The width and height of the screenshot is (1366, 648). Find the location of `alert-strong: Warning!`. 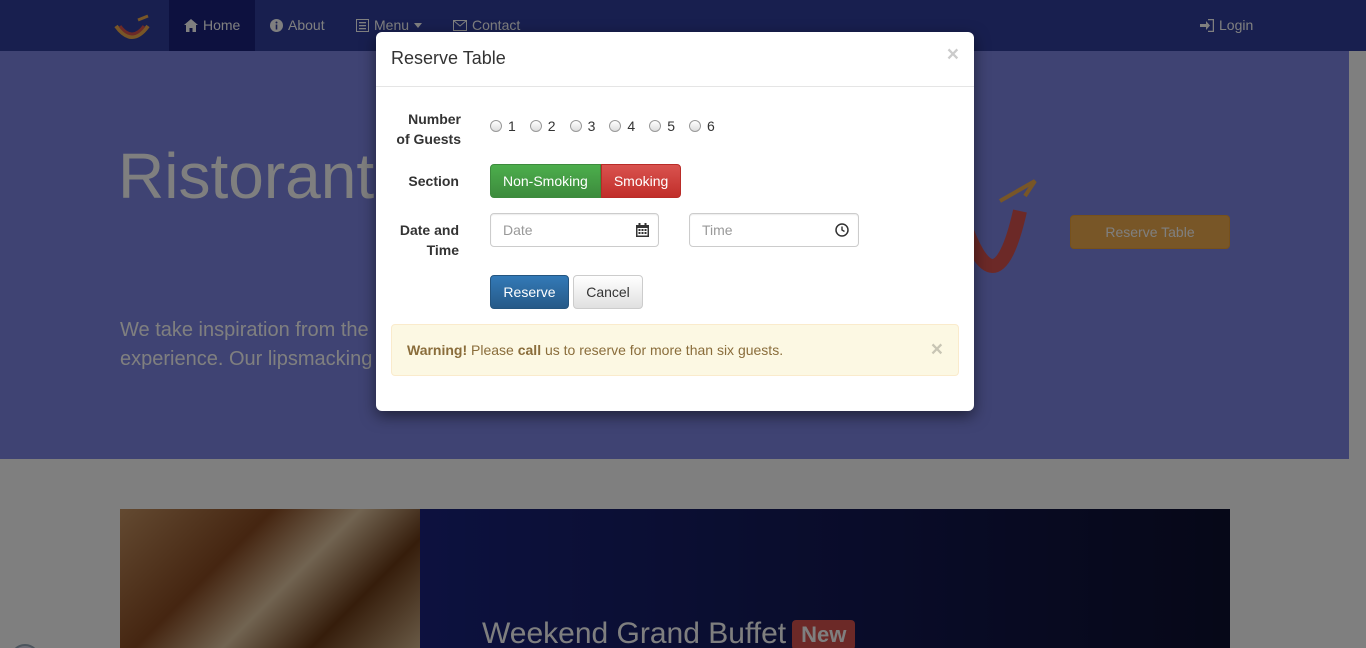

alert-strong: Warning! is located at coordinates (437, 350).